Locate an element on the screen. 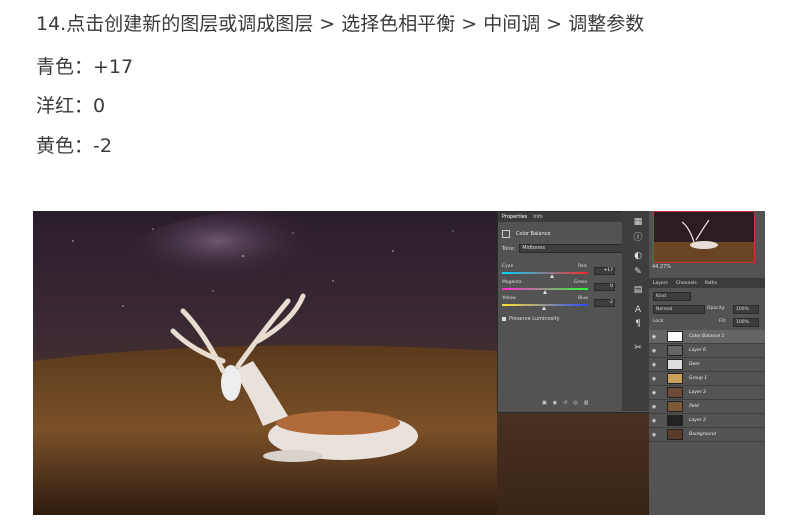 This screenshot has width=800, height=529. kind-filter: Kind is located at coordinates (672, 296).